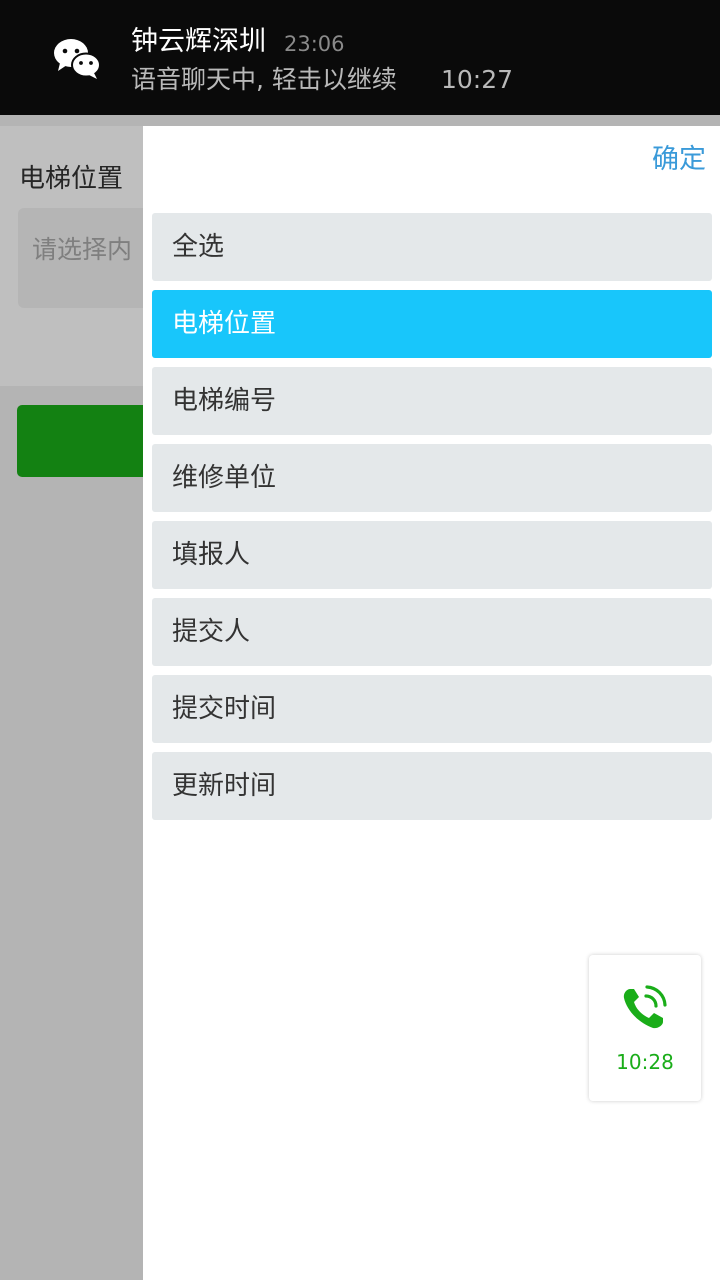 This screenshot has height=1280, width=720. I want to click on voice-call-float-button: 10:28, so click(645, 1028).